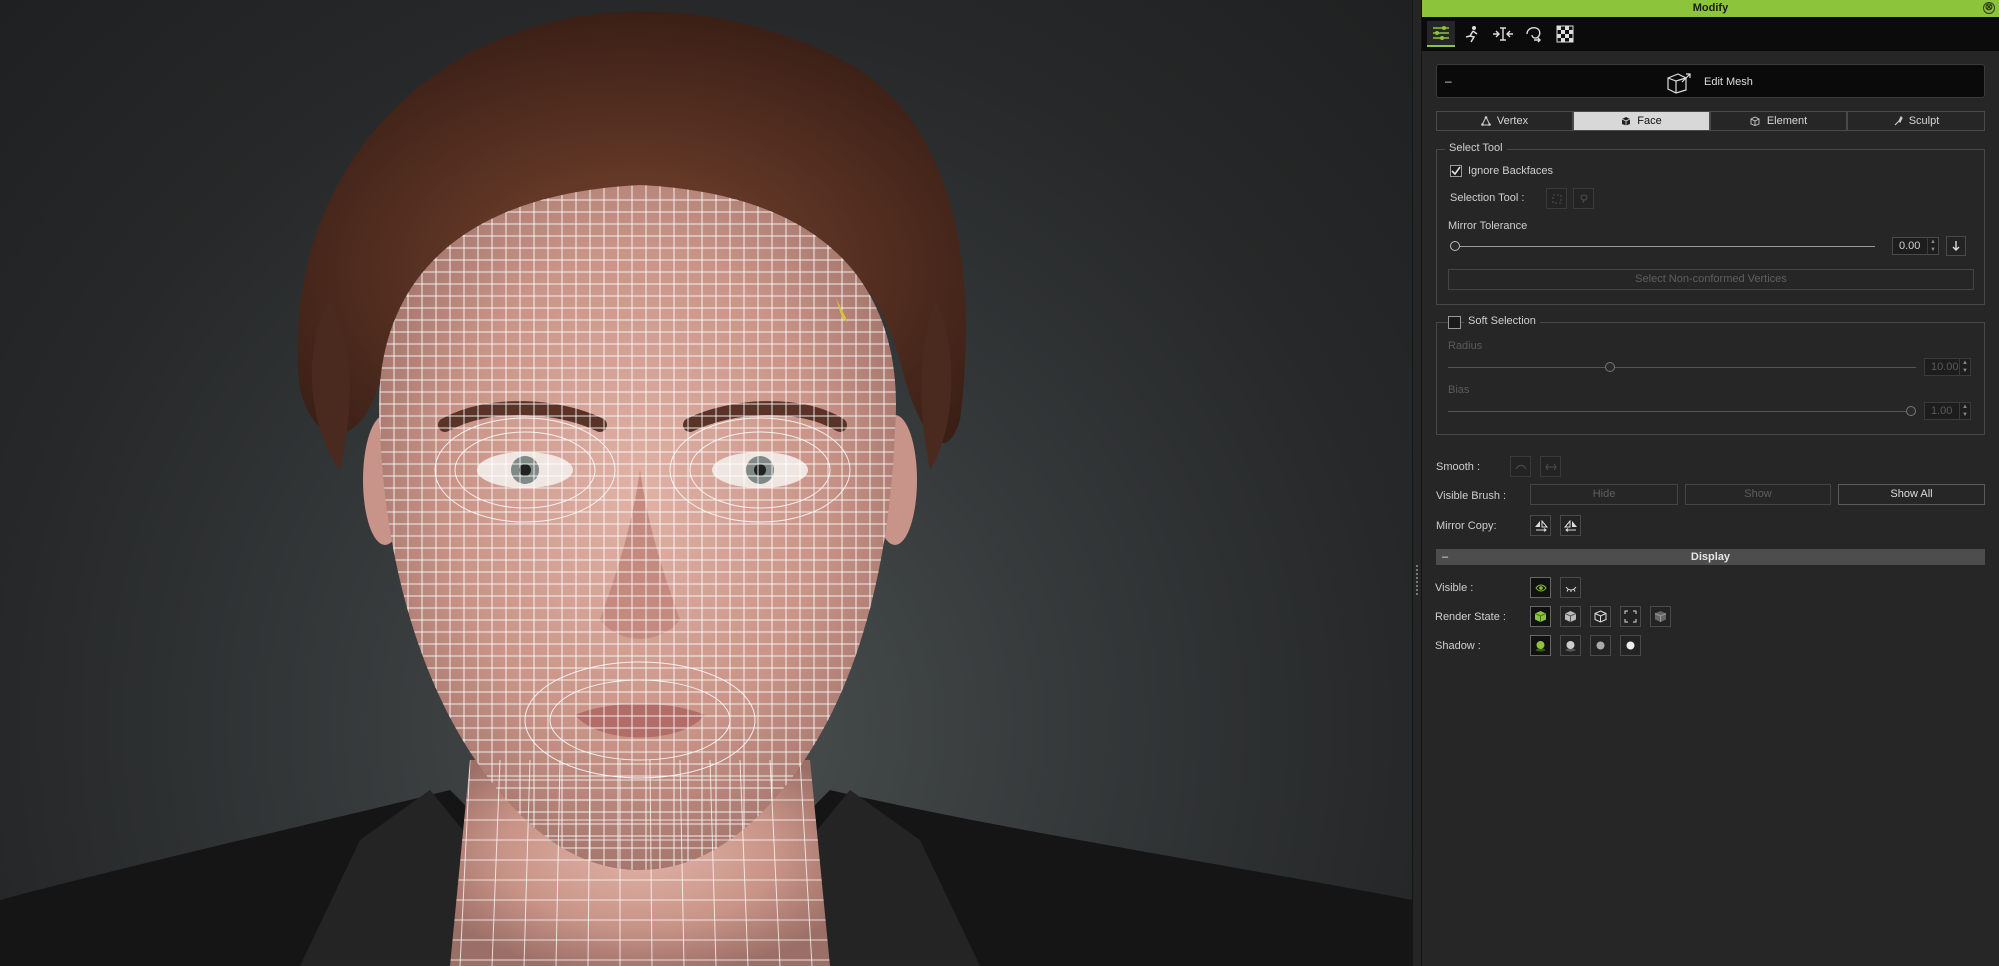 The image size is (1999, 966). What do you see at coordinates (1459, 390) in the screenshot?
I see `bias-label: Bias` at bounding box center [1459, 390].